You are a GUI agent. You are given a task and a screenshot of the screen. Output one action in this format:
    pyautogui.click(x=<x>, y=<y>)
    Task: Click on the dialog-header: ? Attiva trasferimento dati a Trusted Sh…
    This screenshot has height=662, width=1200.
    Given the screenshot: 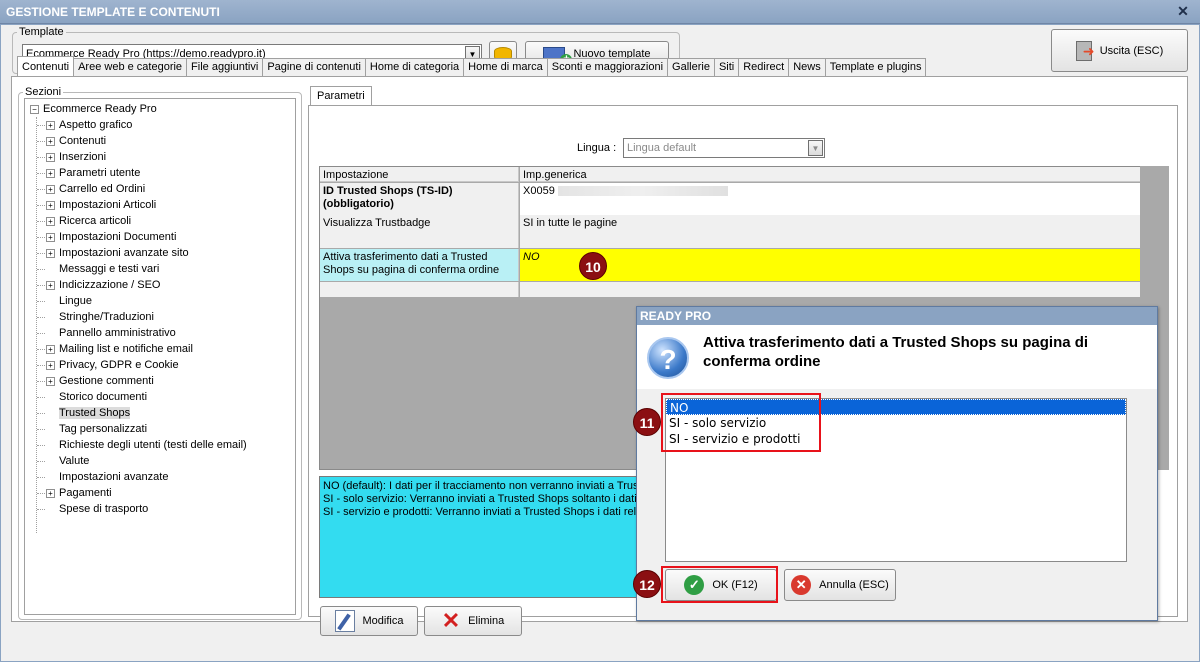 What is the action you would take?
    pyautogui.click(x=897, y=357)
    